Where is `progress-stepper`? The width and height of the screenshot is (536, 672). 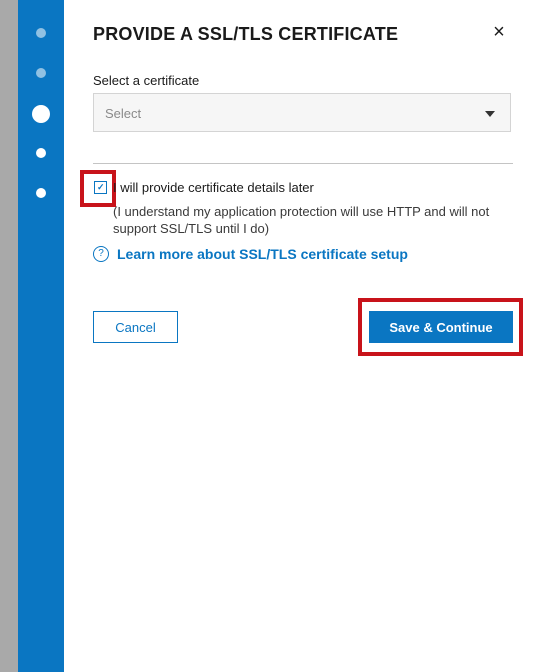 progress-stepper is located at coordinates (41, 336).